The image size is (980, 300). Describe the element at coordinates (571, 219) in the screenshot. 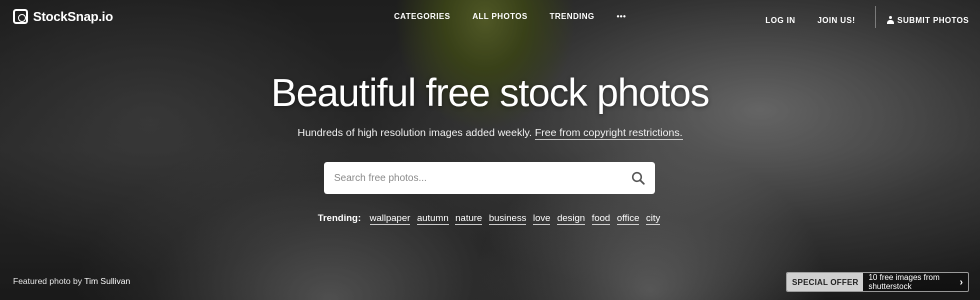

I see `trending-tag-design: design` at that location.